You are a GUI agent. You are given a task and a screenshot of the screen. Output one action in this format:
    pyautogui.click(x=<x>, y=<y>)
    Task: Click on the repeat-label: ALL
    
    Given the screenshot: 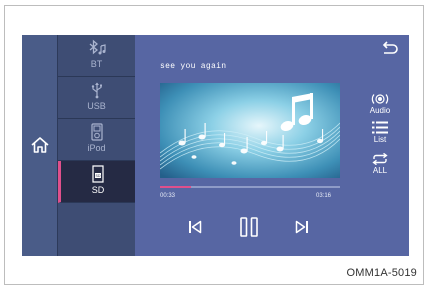 What is the action you would take?
    pyautogui.click(x=380, y=170)
    